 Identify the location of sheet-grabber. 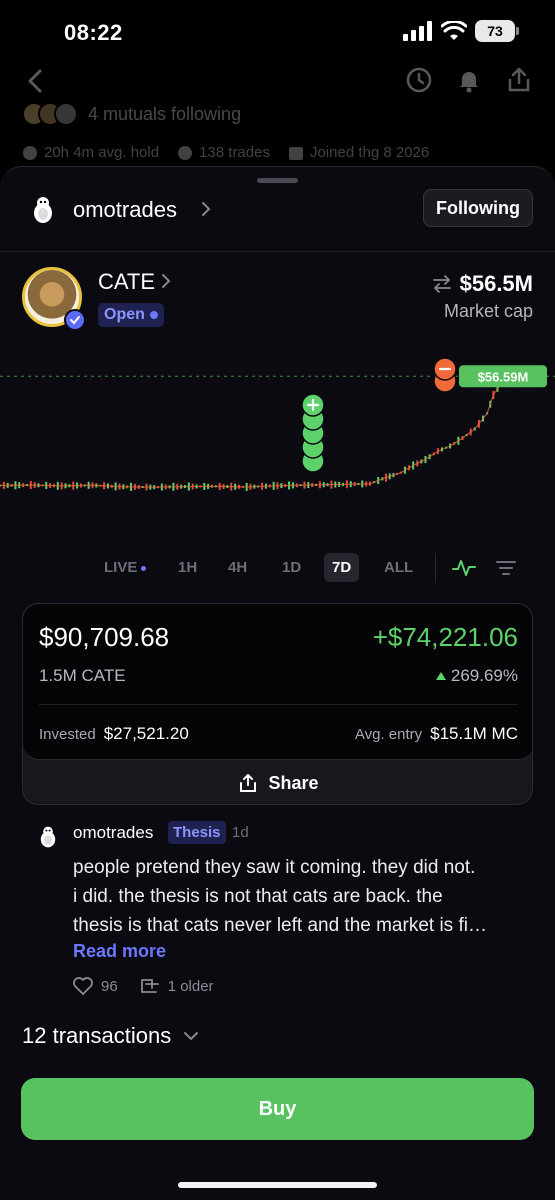
(277, 180).